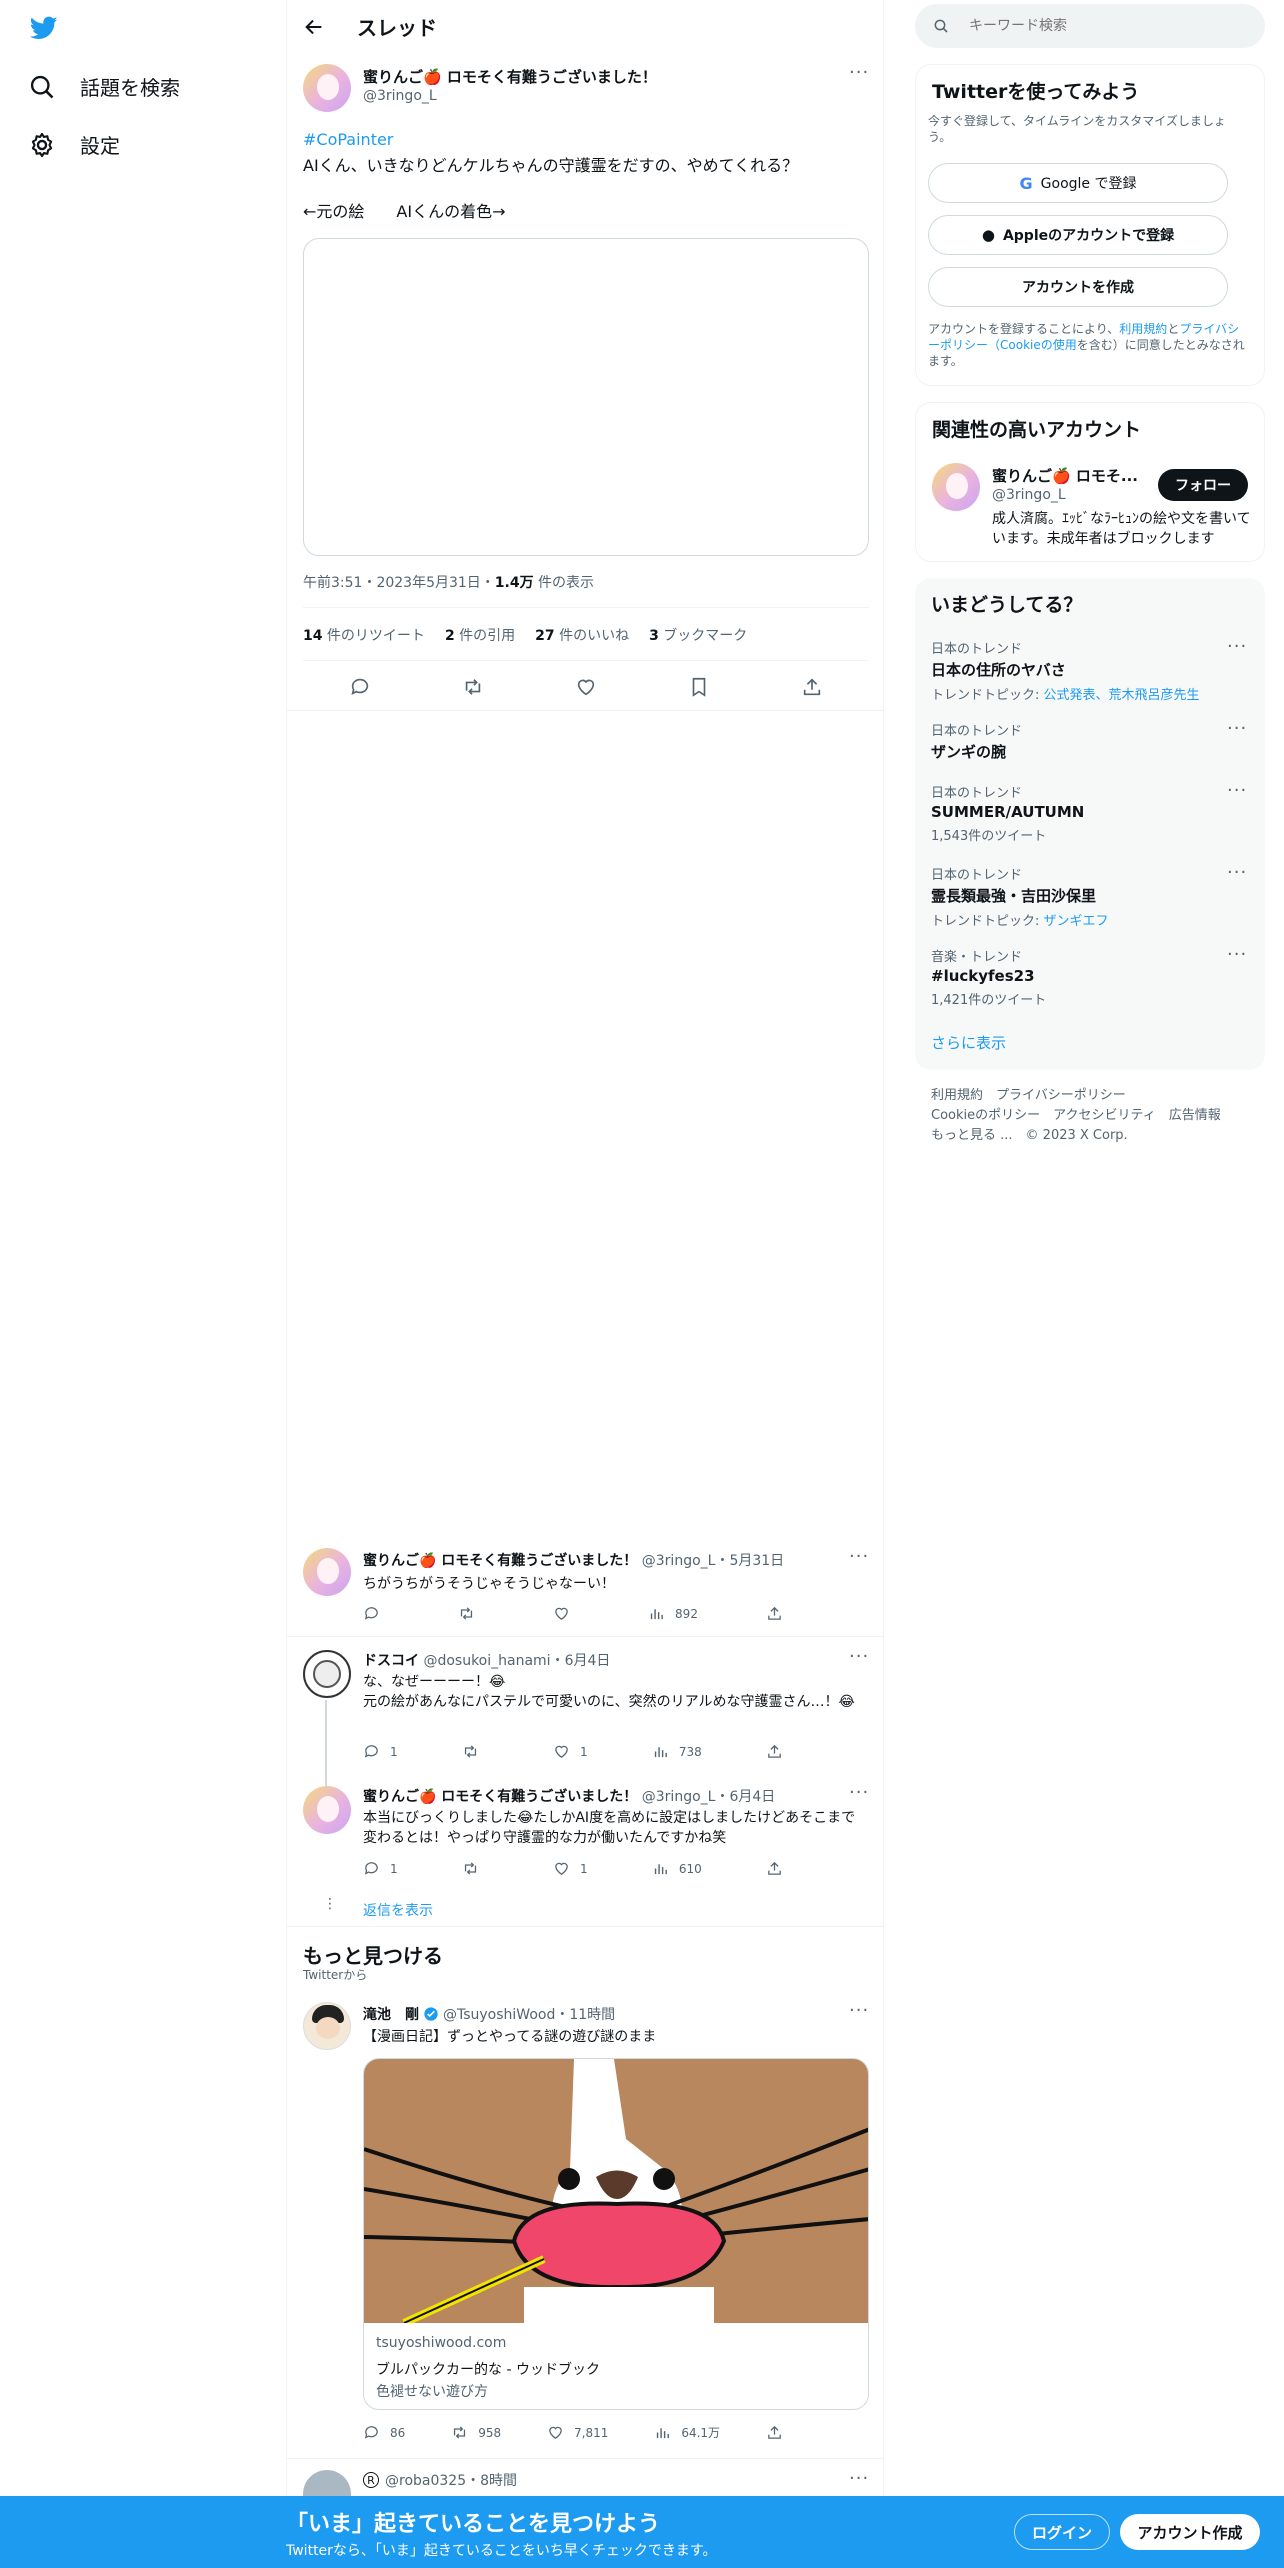 This screenshot has width=1284, height=2568. I want to click on tweet-author: 蜜りんご🍎 ロモそく有難うございました！, so click(510, 76).